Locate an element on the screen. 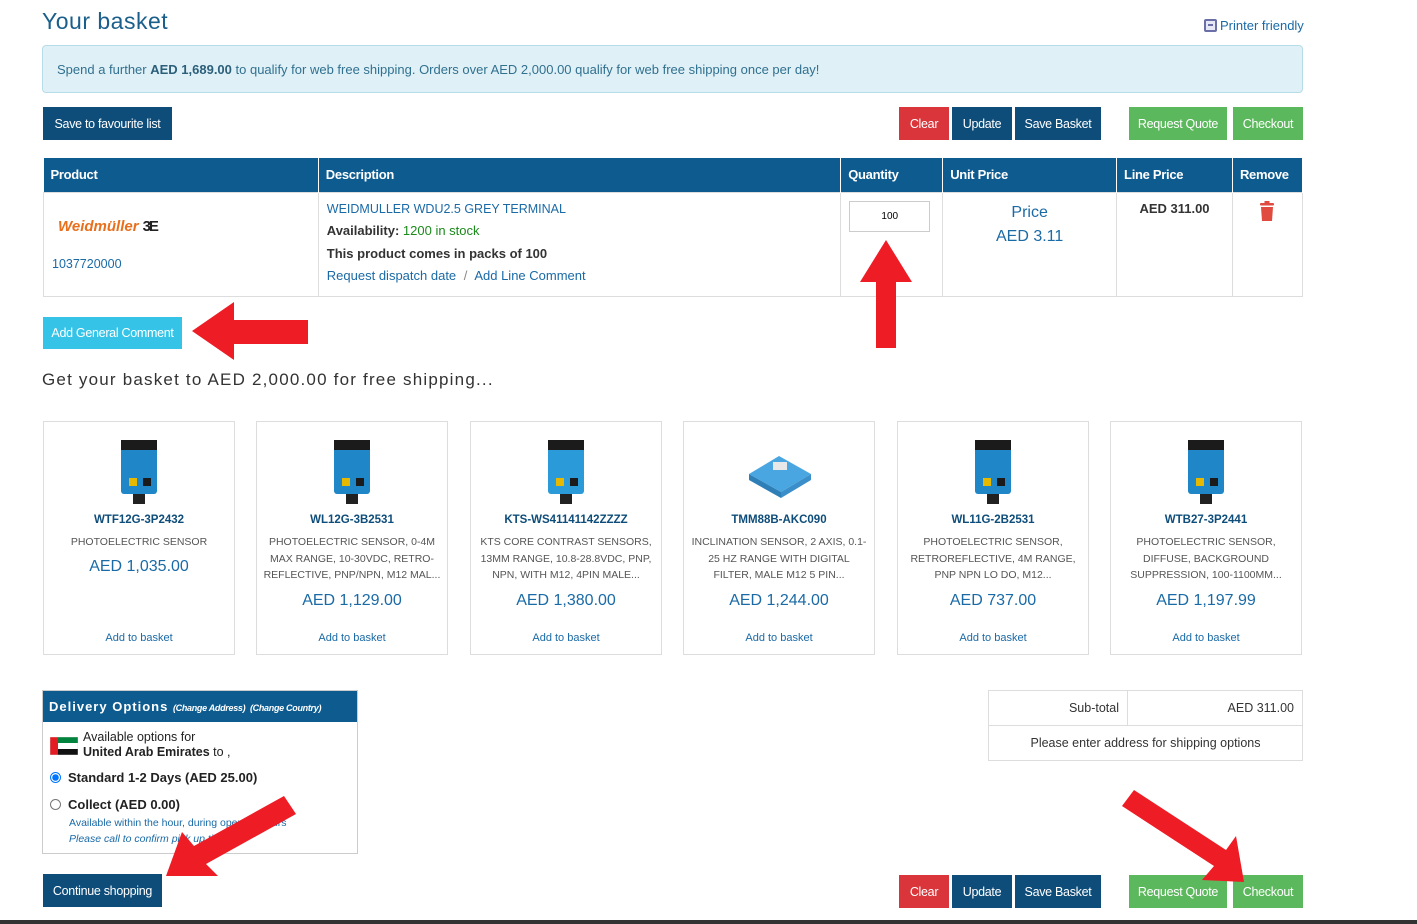 Image resolution: width=1417 pixels, height=924 pixels. product-code: WTB27-3P2441 is located at coordinates (1206, 520).